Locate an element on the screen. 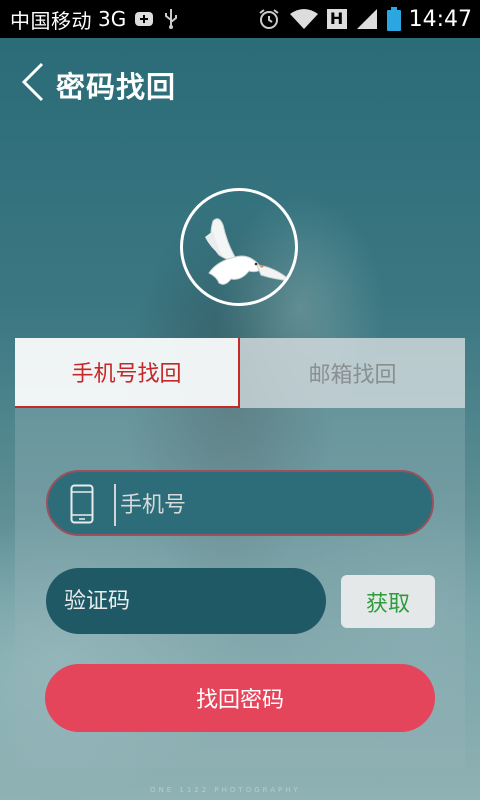 This screenshot has height=800, width=480. phone-field is located at coordinates (240, 503).